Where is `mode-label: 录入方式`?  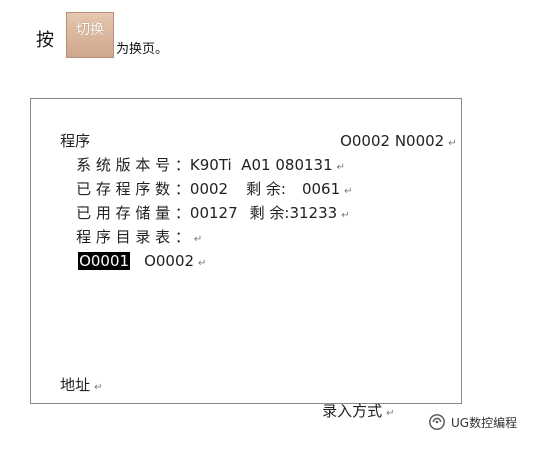
mode-label: 录入方式 is located at coordinates (352, 411).